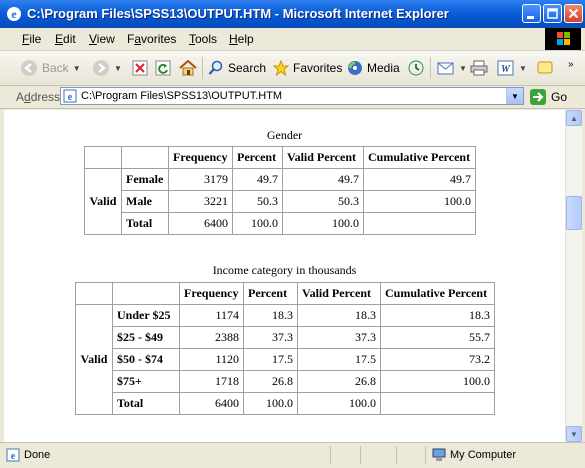 This screenshot has height=468, width=585. Describe the element at coordinates (270, 381) in the screenshot. I see `cell-percent: 26.8` at that location.